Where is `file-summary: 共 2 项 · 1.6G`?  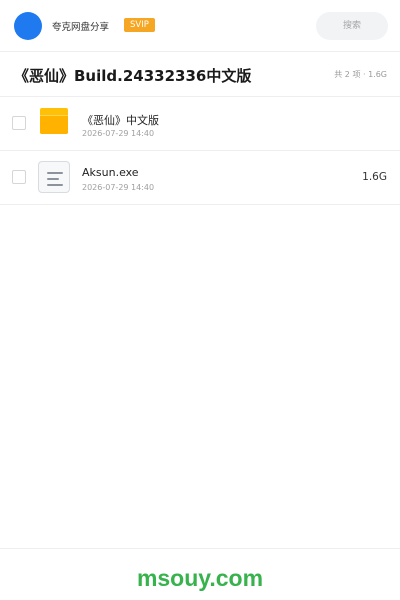
file-summary: 共 2 项 · 1.6G is located at coordinates (360, 74).